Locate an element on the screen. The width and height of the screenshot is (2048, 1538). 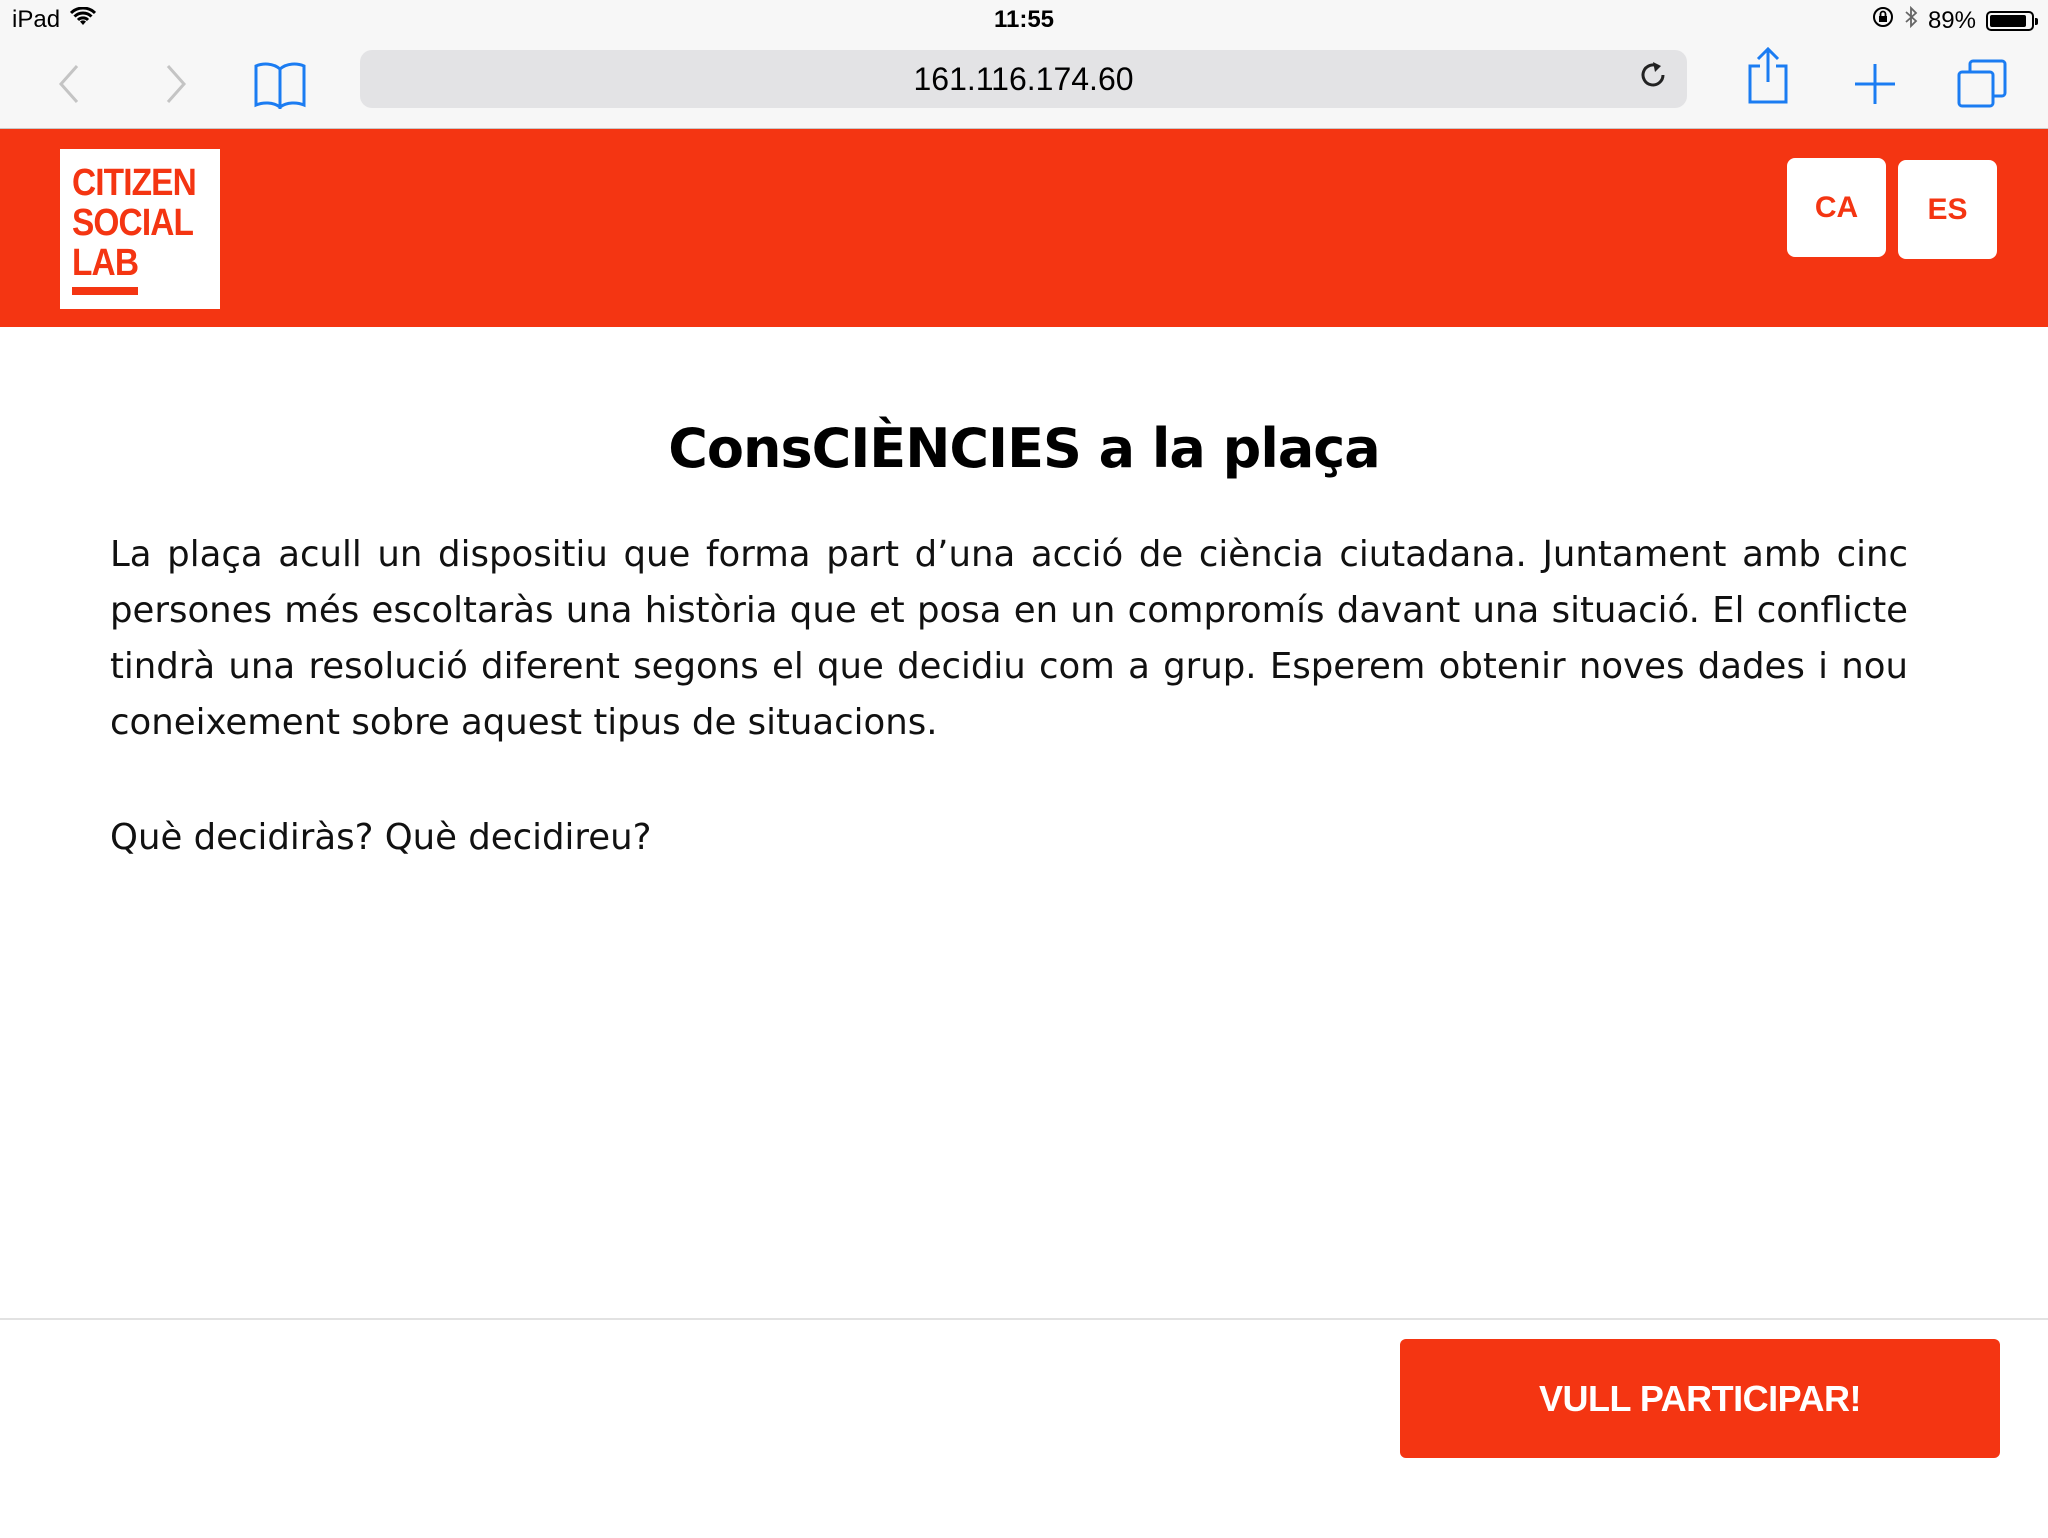
site-header: CITIZEN SOCIAL LAB CA ES is located at coordinates (1024, 228).